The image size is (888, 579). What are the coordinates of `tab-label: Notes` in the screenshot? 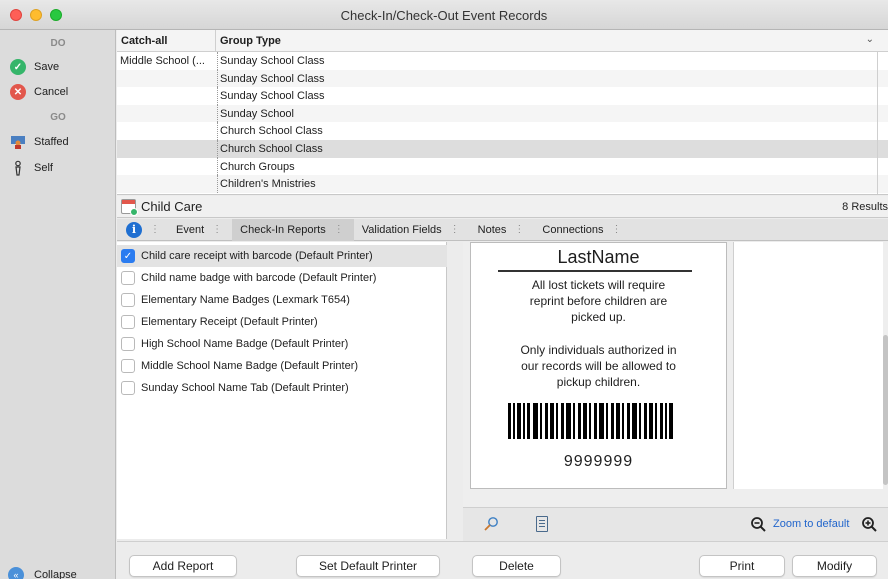 It's located at (492, 229).